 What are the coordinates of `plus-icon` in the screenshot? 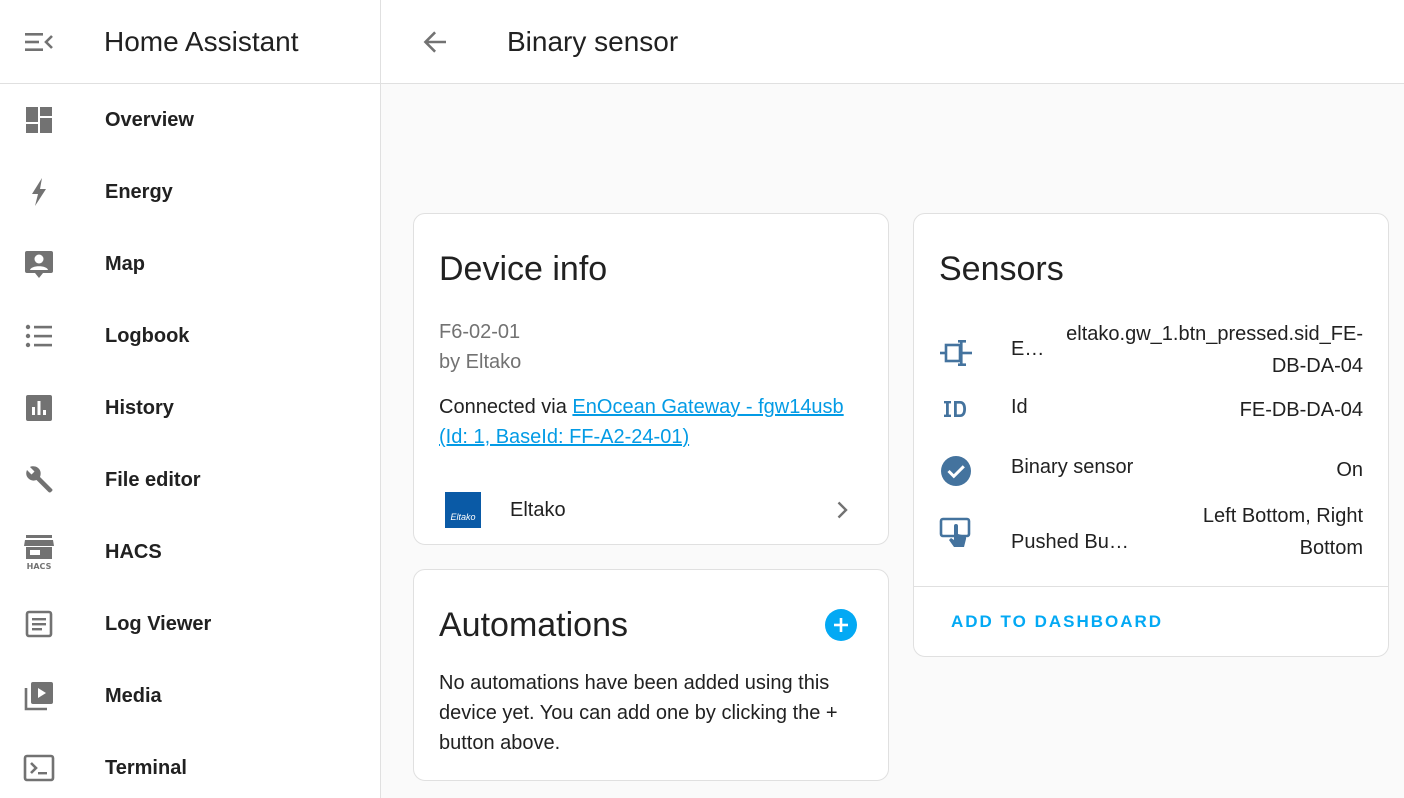 It's located at (841, 625).